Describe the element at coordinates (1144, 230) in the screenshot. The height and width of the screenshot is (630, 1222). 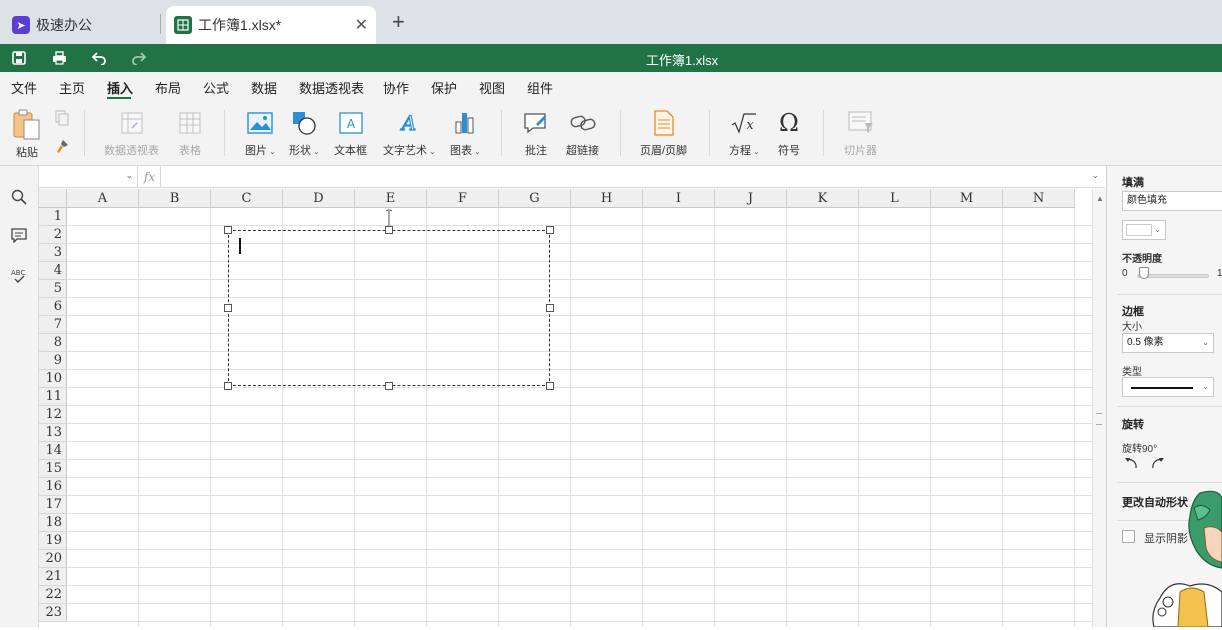
I see `fill-color-picker: ⌄` at that location.